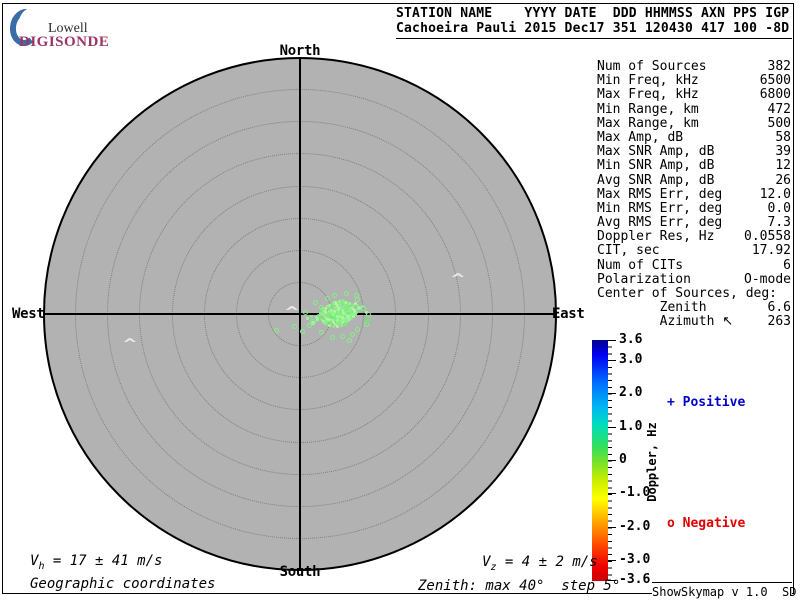 The image size is (800, 600). Describe the element at coordinates (779, 308) in the screenshot. I see `stat-value: 6.6` at that location.